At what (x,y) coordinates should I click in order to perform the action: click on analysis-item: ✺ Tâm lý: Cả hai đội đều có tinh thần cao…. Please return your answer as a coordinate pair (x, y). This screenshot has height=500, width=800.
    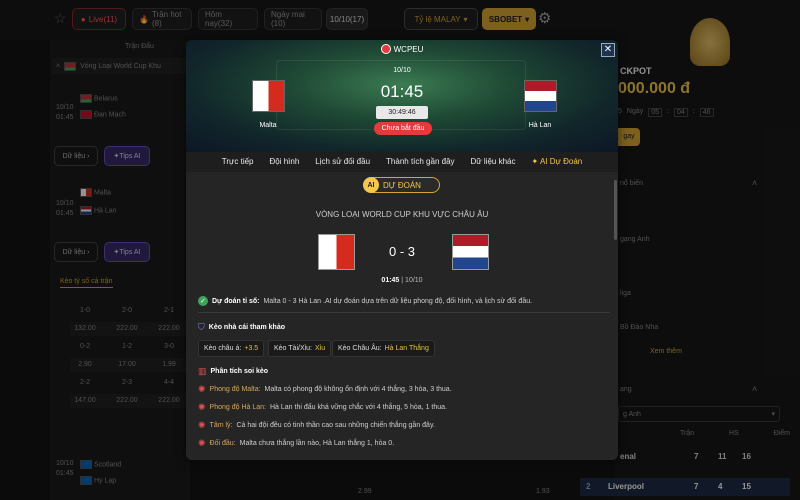
    Looking at the image, I should click on (316, 425).